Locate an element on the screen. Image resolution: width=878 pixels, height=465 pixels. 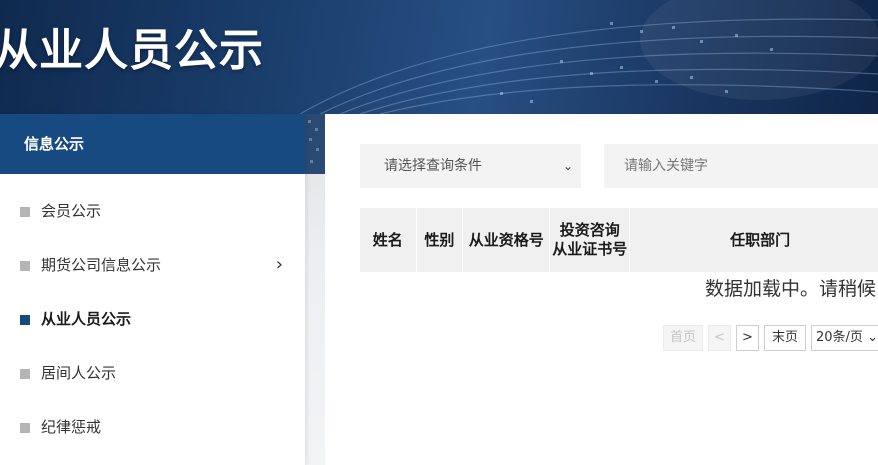
sidebar-item-intermediary-disclosure: 居间人公示 is located at coordinates (152, 373).